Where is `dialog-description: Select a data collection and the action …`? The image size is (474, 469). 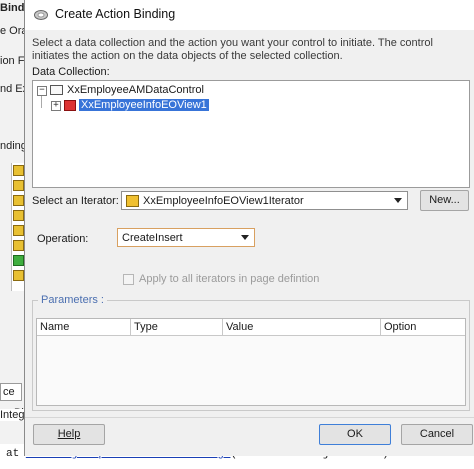 dialog-description: Select a data collection and the action … is located at coordinates (232, 49).